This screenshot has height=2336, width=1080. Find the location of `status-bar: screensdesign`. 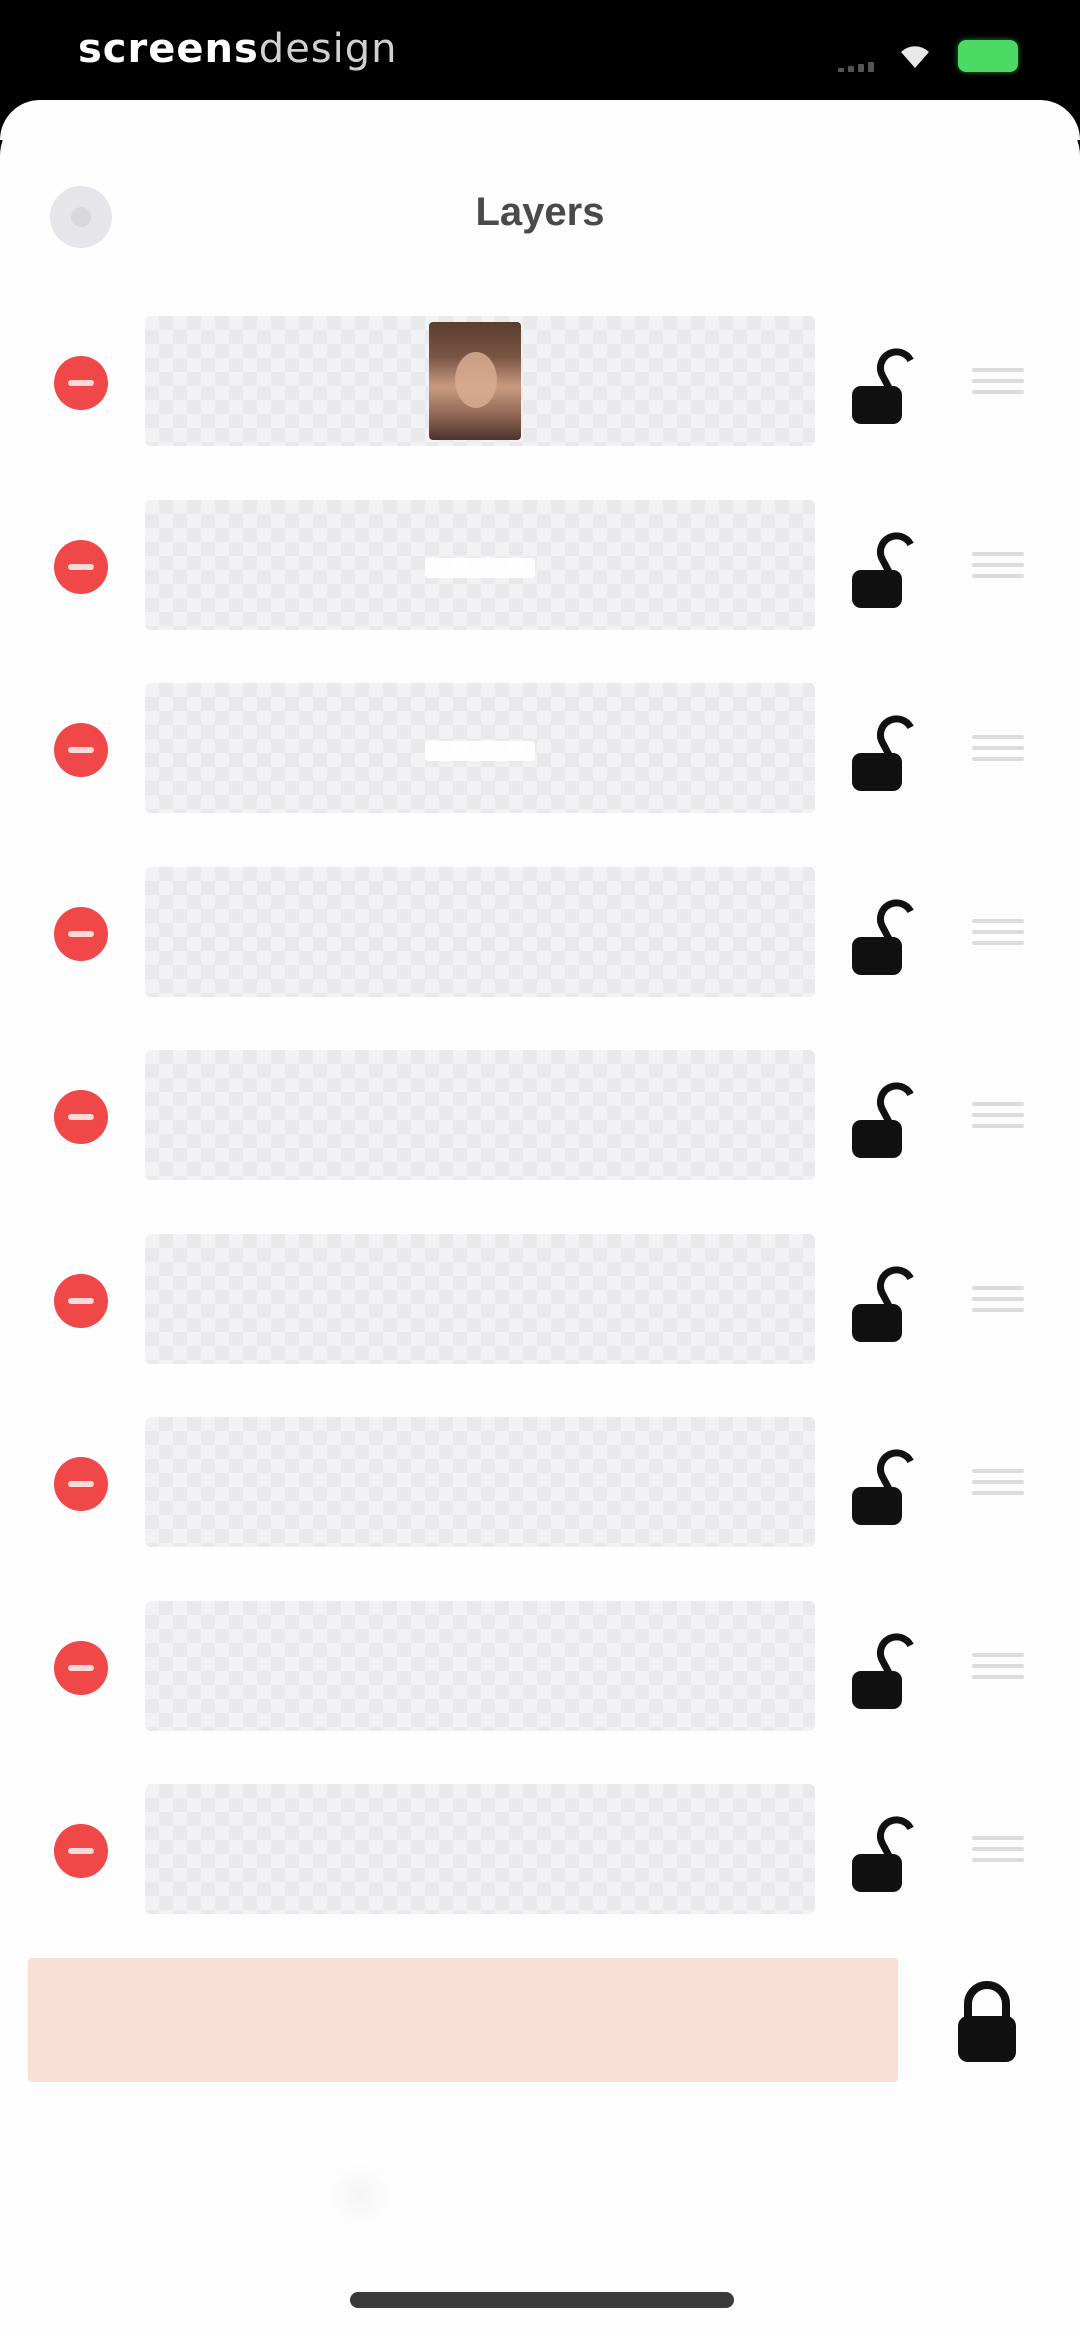

status-bar: screensdesign is located at coordinates (540, 50).